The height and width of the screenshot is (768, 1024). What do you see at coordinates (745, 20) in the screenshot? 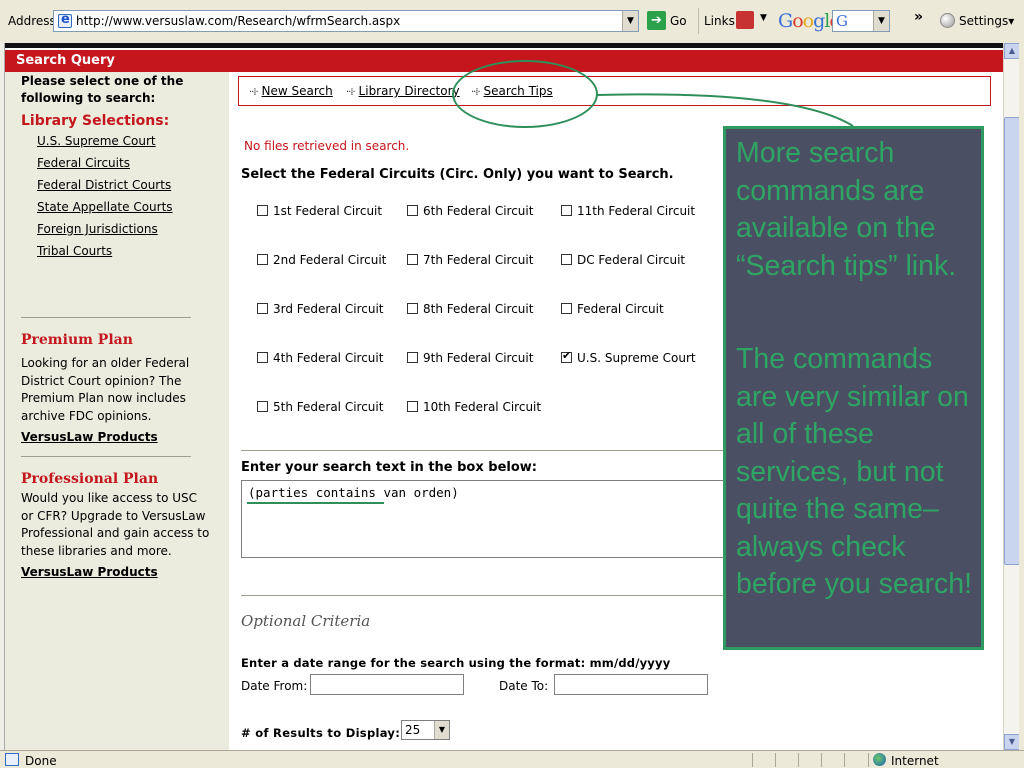
I see `links-favorite-icon` at bounding box center [745, 20].